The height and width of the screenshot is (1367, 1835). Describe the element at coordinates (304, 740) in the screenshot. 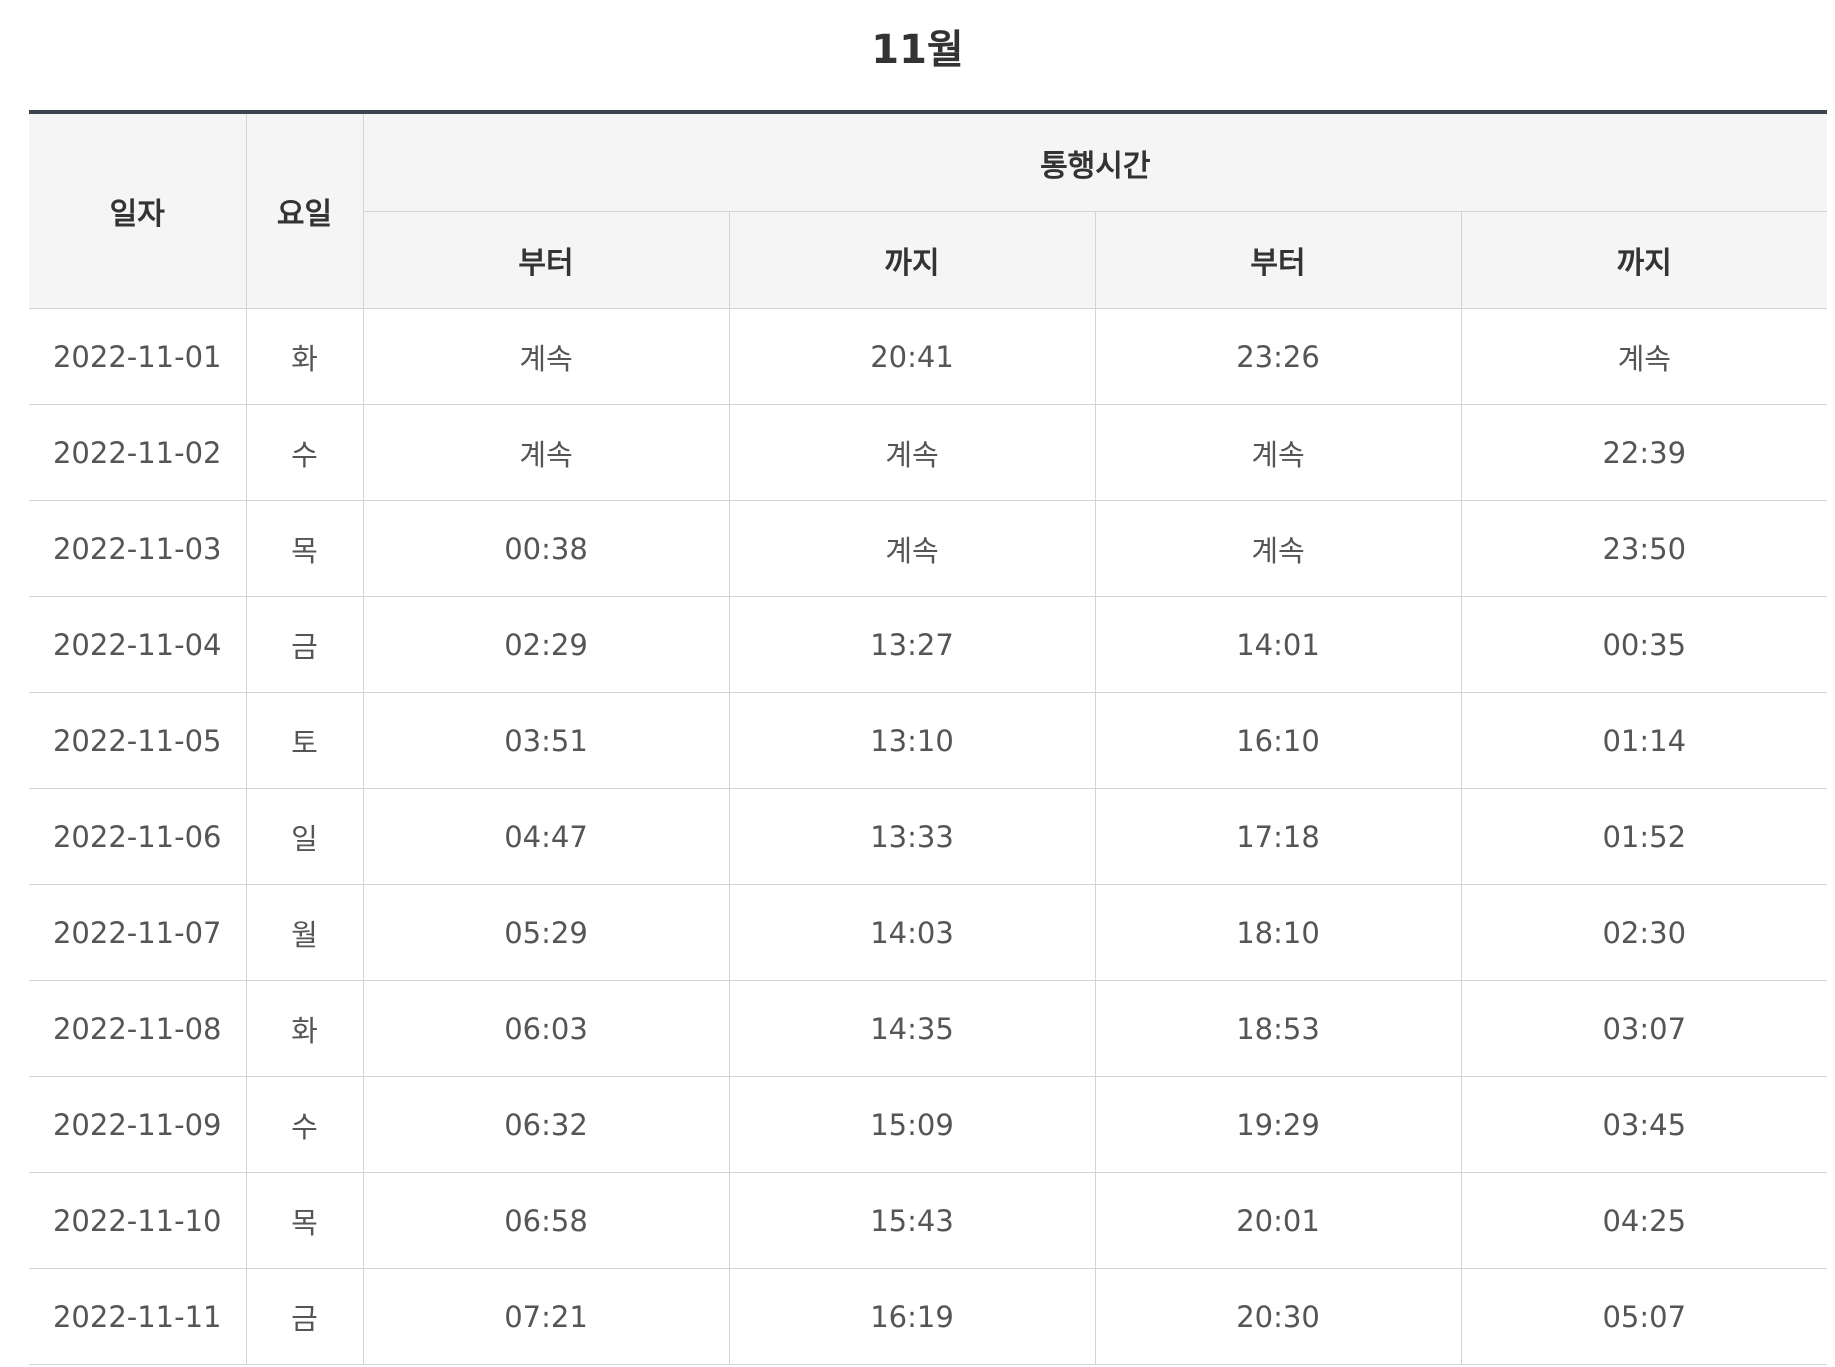

I see `cell-day: 토` at that location.